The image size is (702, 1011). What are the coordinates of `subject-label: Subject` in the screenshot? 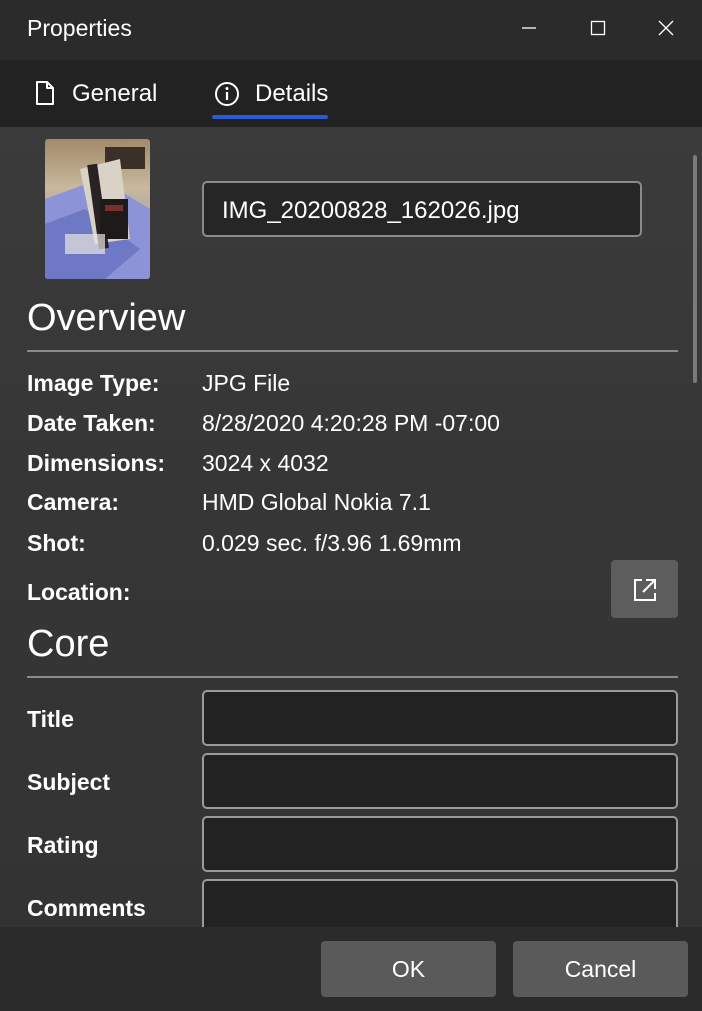 It's located at (69, 782).